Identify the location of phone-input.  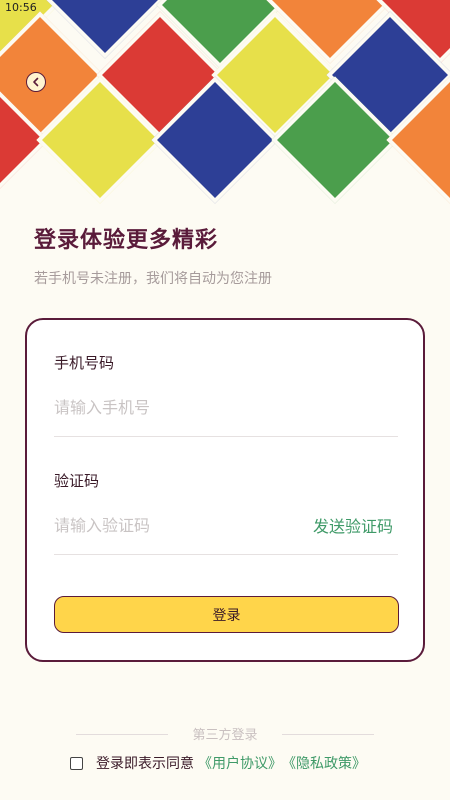
(224, 407).